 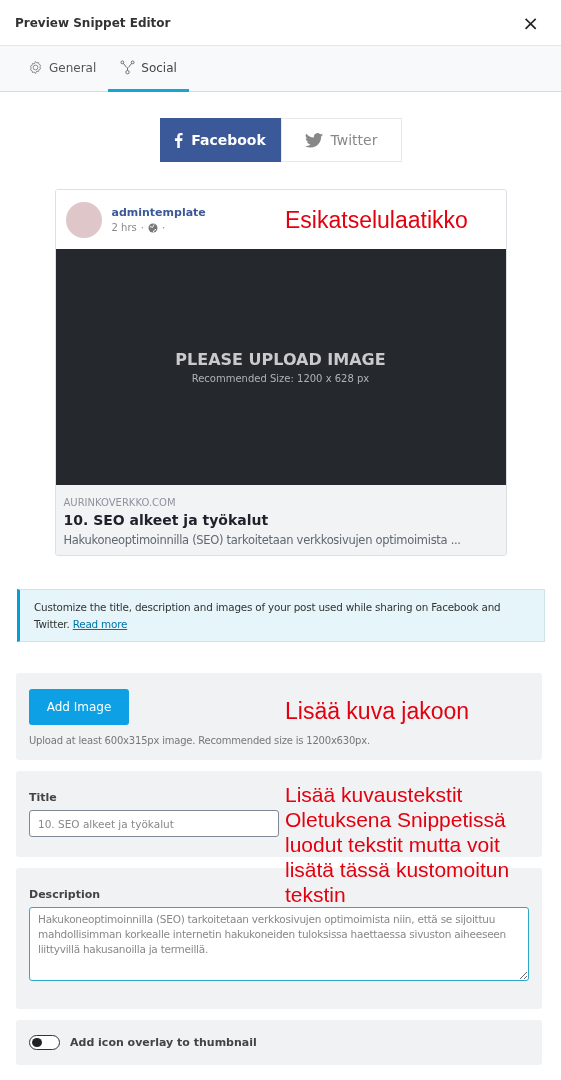 I want to click on post-time: 2 hrs, so click(x=124, y=227).